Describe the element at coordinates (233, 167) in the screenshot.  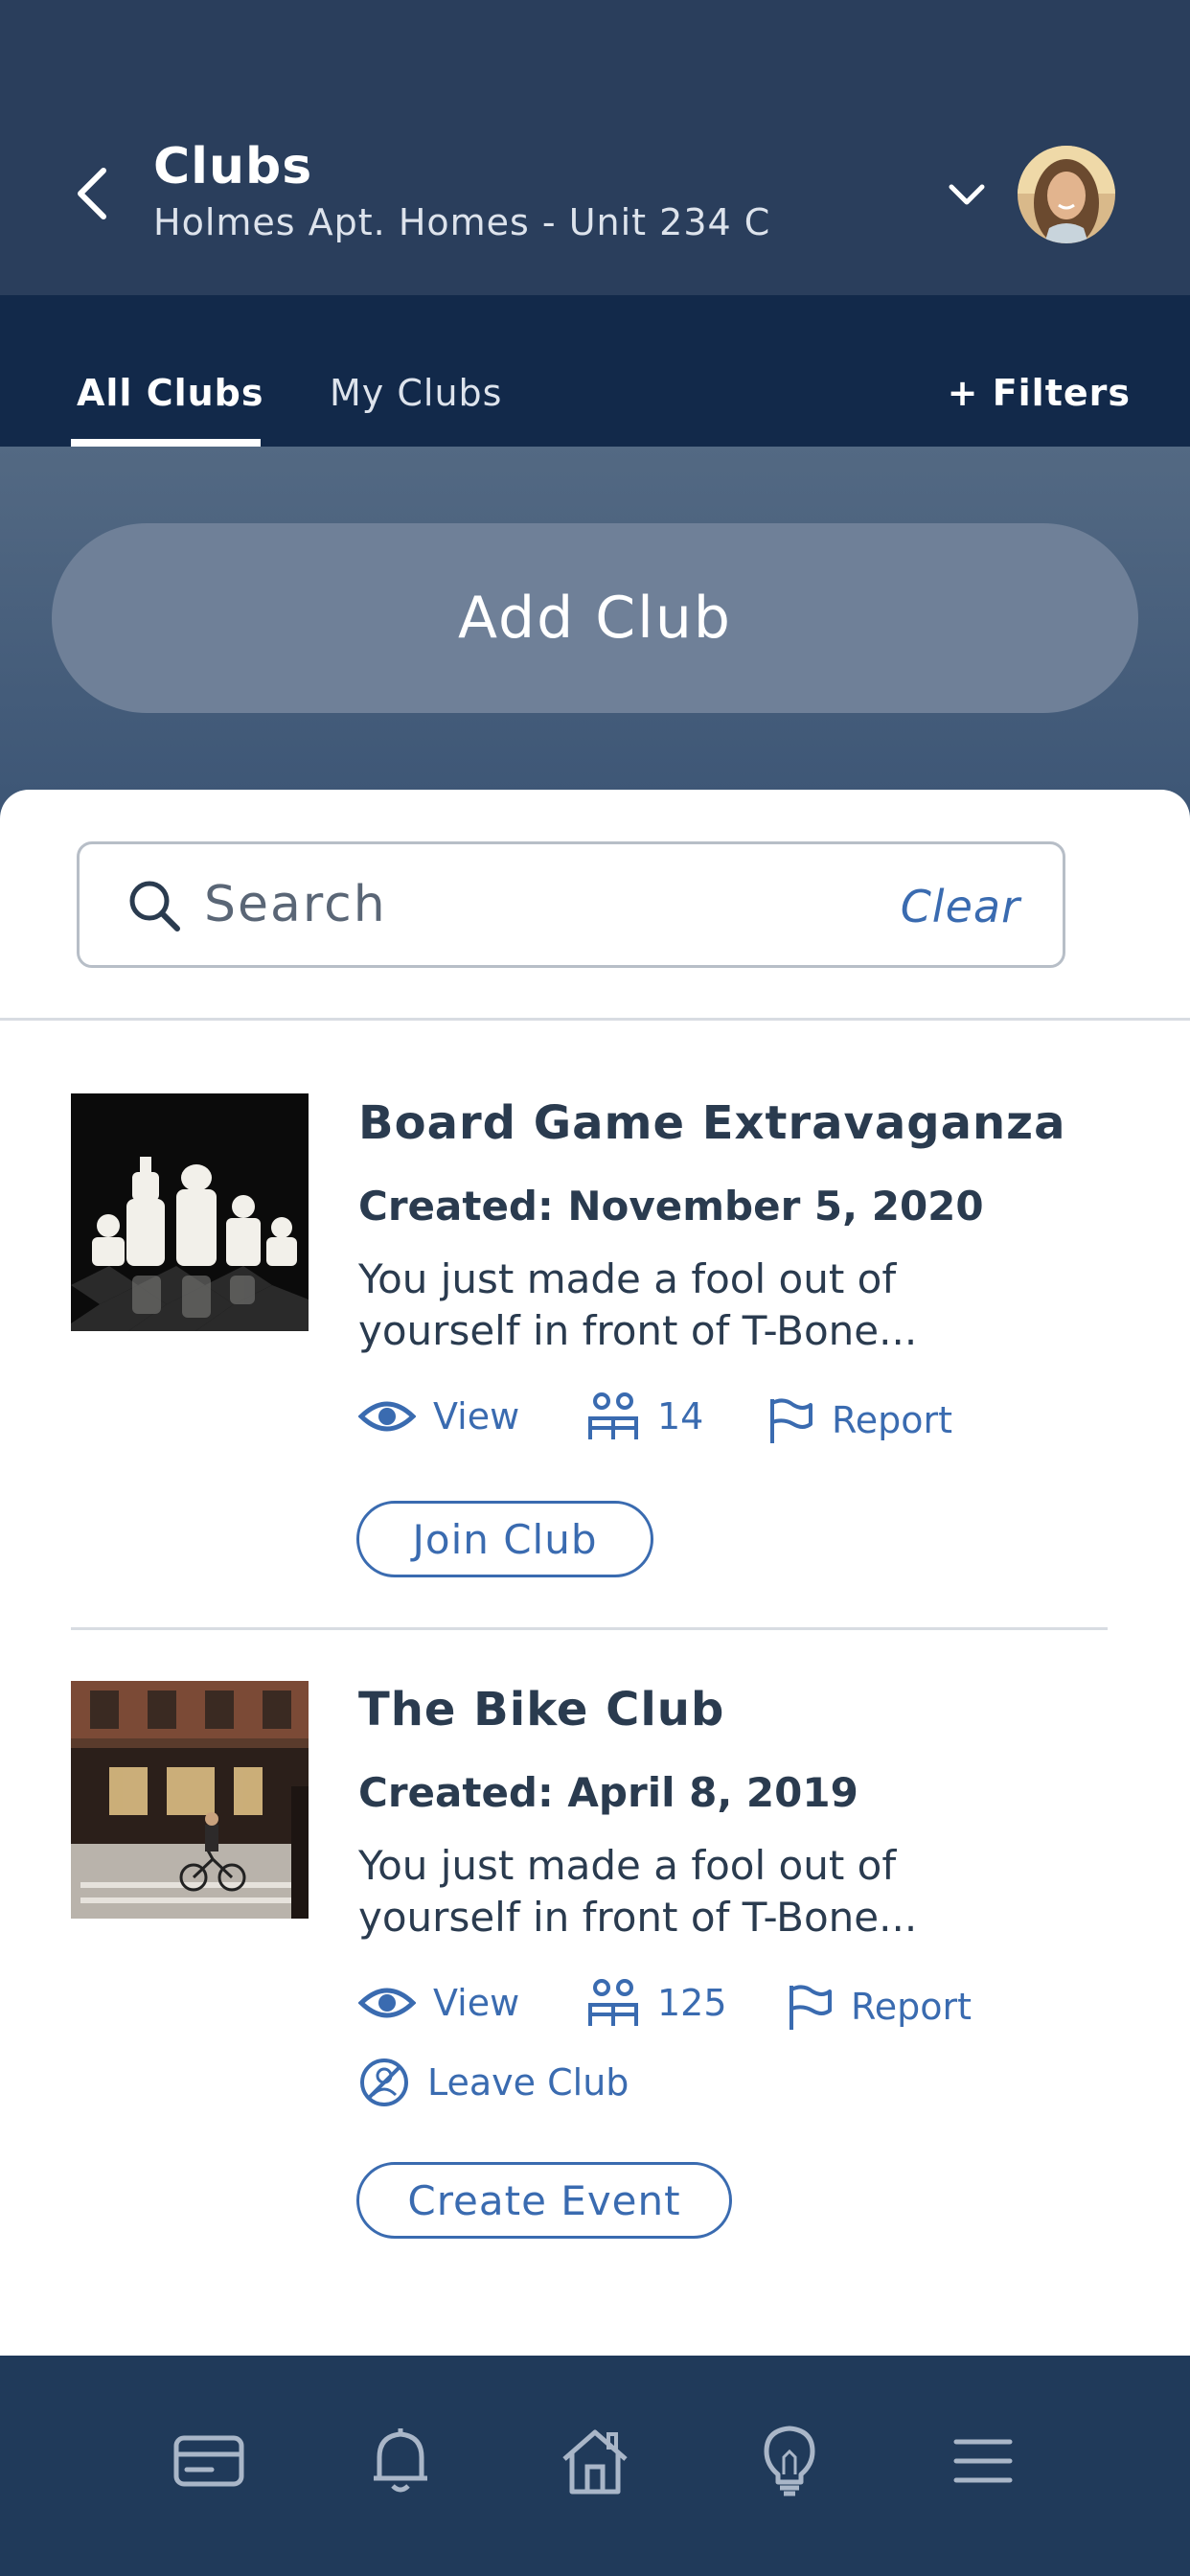
I see `page-title: Clubs` at that location.